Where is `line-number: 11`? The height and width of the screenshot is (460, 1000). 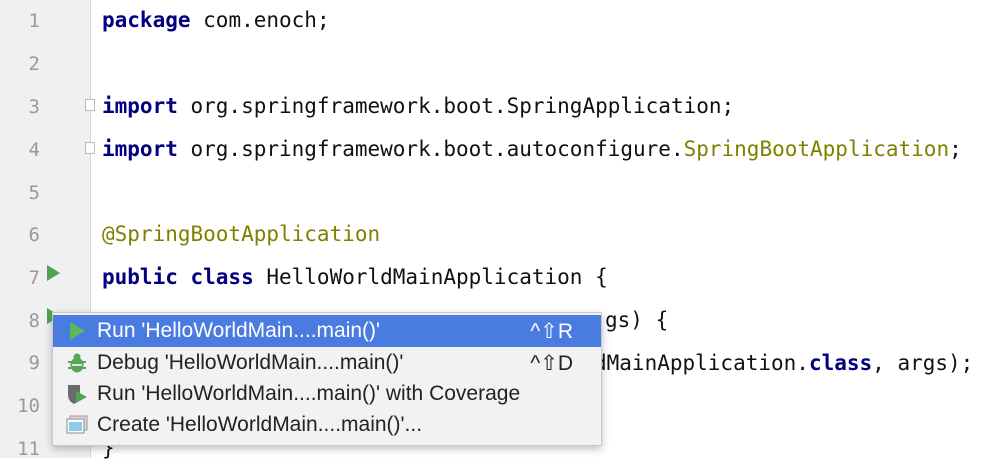
line-number: 11 is located at coordinates (28, 449).